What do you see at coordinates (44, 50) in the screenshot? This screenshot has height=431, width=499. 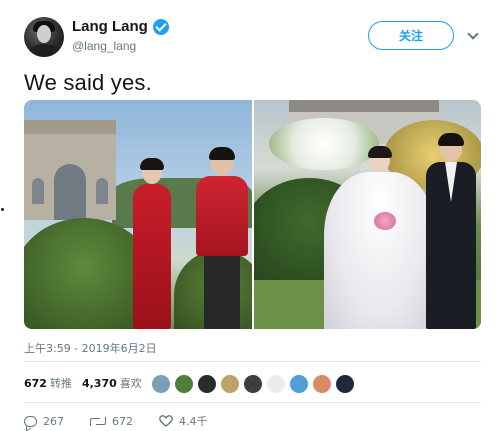 I see `avatar-body` at bounding box center [44, 50].